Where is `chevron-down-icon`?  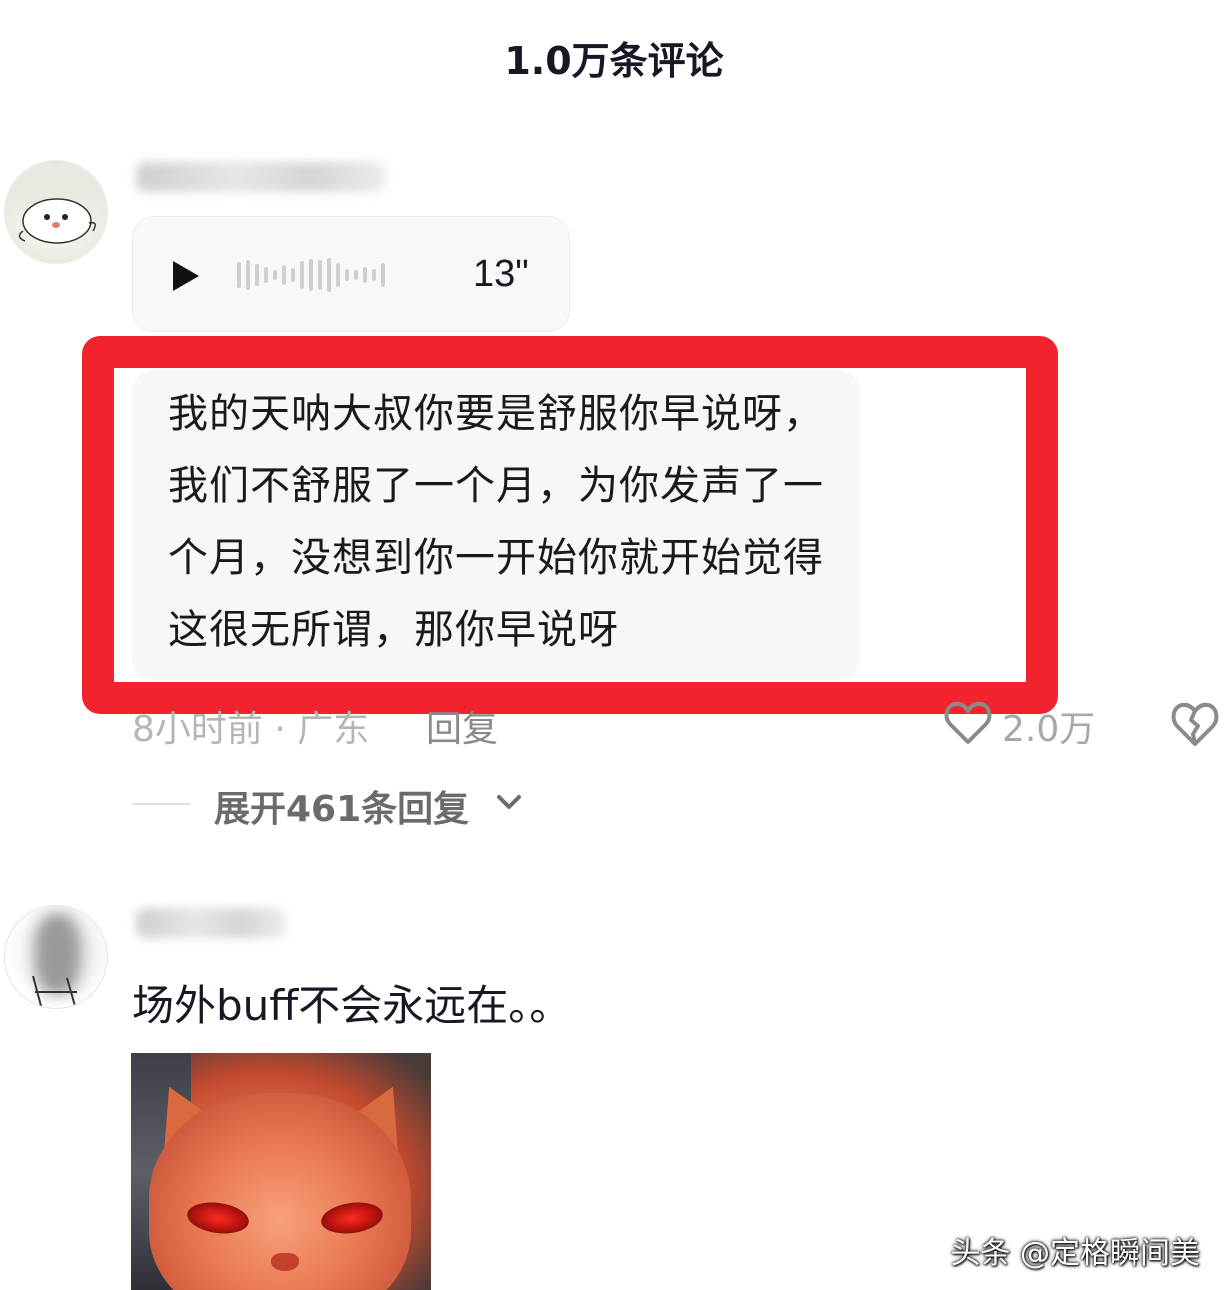
chevron-down-icon is located at coordinates (509, 802).